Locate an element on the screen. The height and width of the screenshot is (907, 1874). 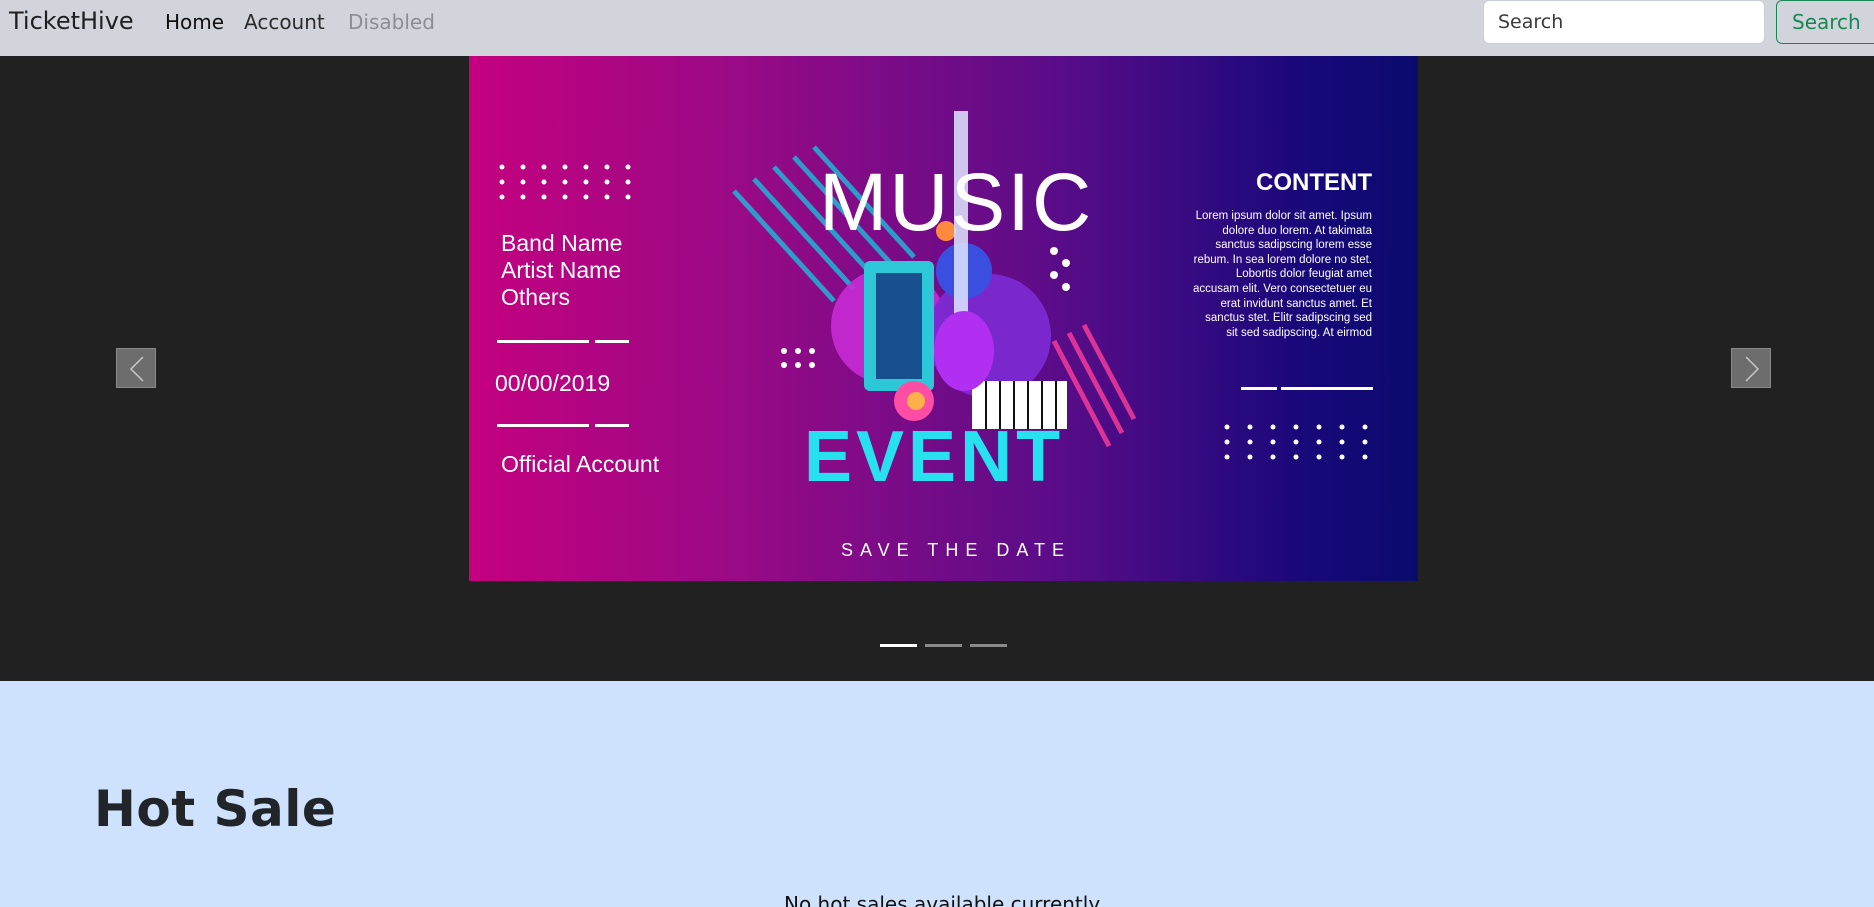
poster-content-title: CONTENT is located at coordinates (1314, 182).